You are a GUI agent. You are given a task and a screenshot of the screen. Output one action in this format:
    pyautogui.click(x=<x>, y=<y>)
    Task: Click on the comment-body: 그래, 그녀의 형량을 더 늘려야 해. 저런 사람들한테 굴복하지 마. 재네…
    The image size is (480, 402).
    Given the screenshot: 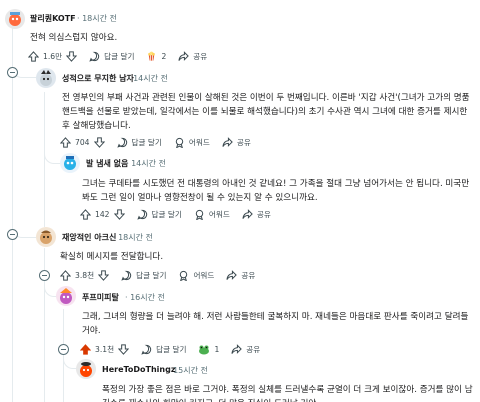 What is the action you would take?
    pyautogui.click(x=275, y=324)
    